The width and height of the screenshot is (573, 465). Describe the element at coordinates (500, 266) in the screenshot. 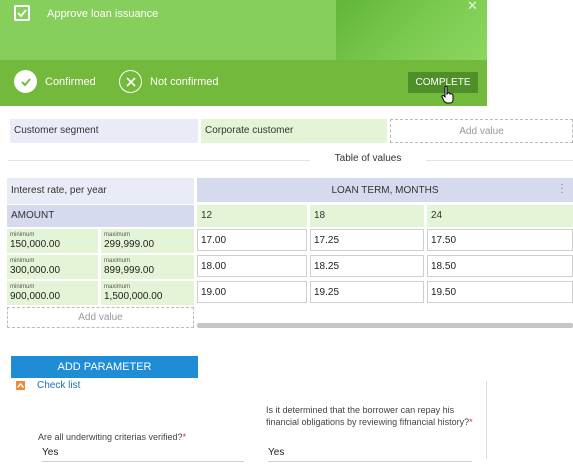

I see `rate-cell: 18.50` at that location.